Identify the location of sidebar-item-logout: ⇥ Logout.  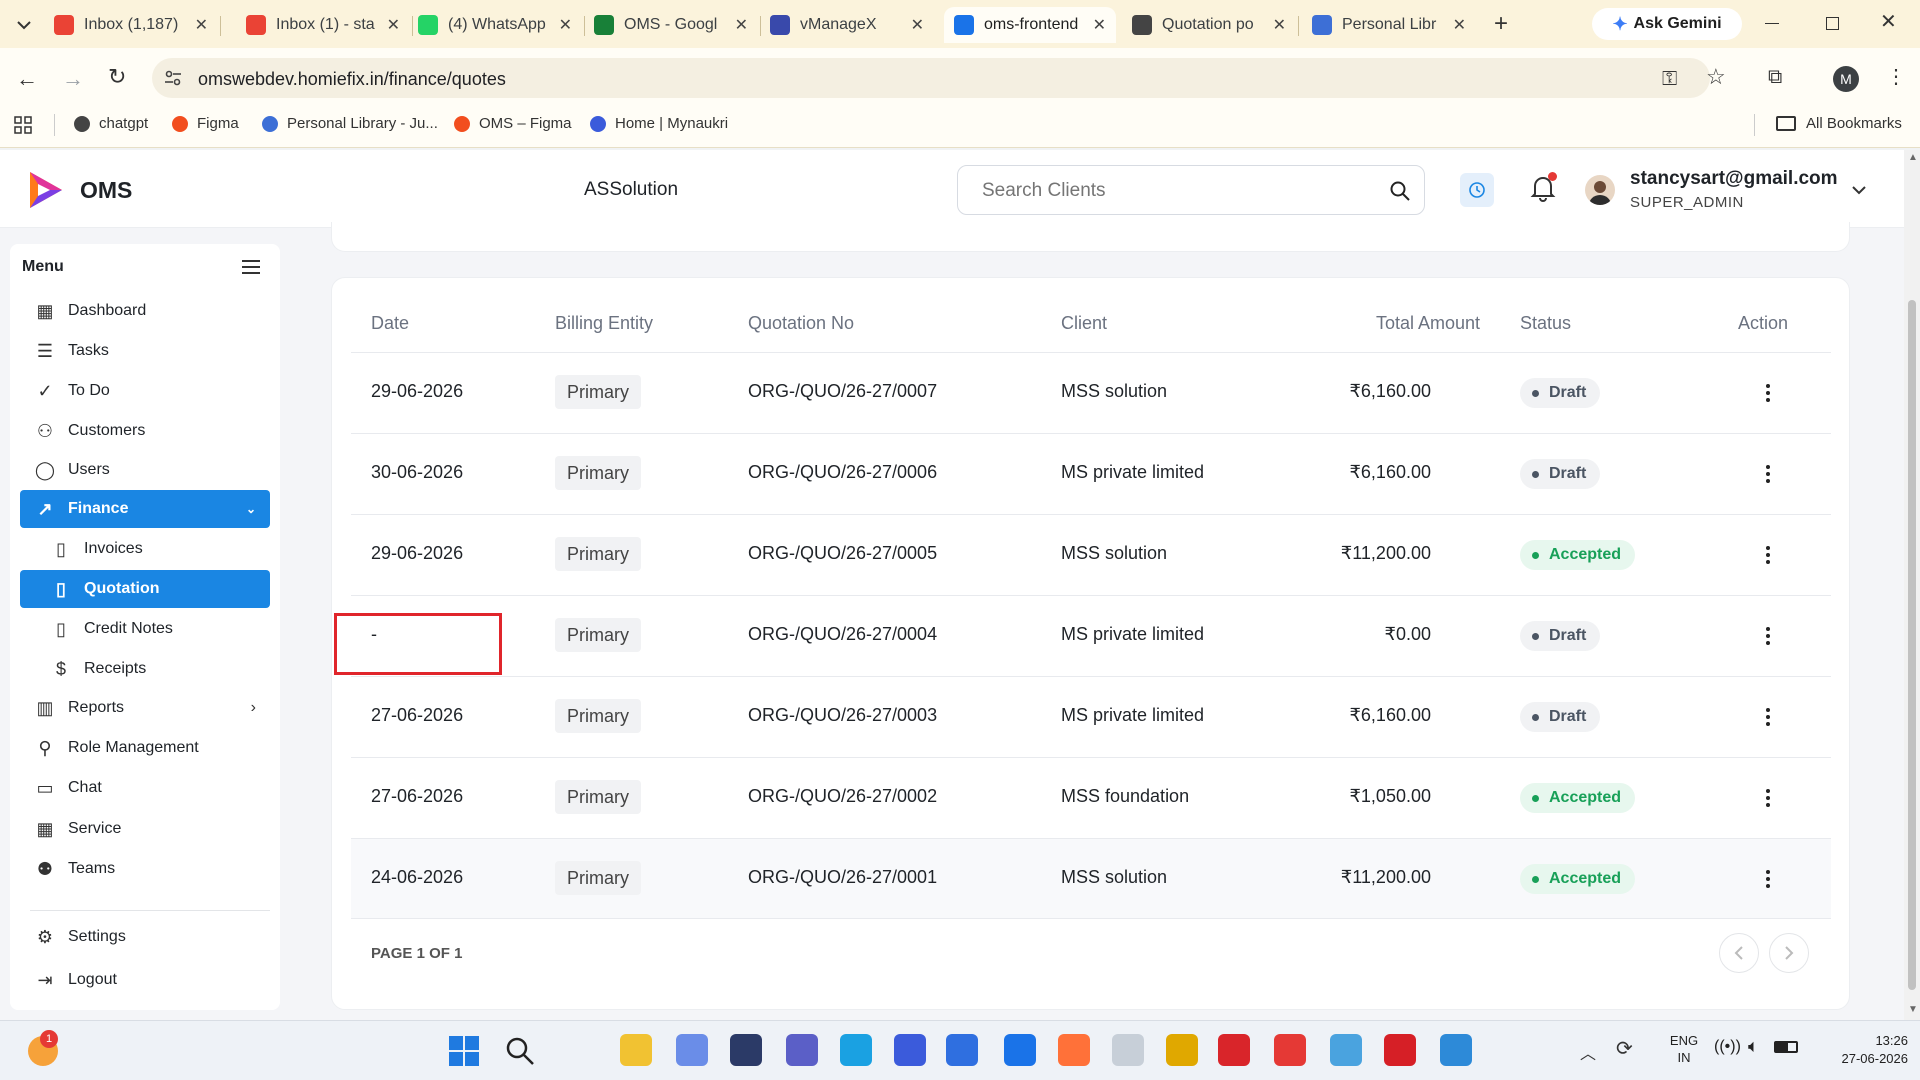
(145, 980).